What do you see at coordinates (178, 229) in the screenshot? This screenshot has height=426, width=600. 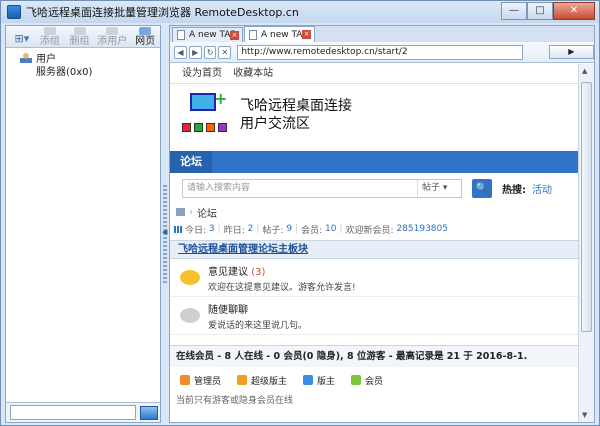 I see `stats-icon` at bounding box center [178, 229].